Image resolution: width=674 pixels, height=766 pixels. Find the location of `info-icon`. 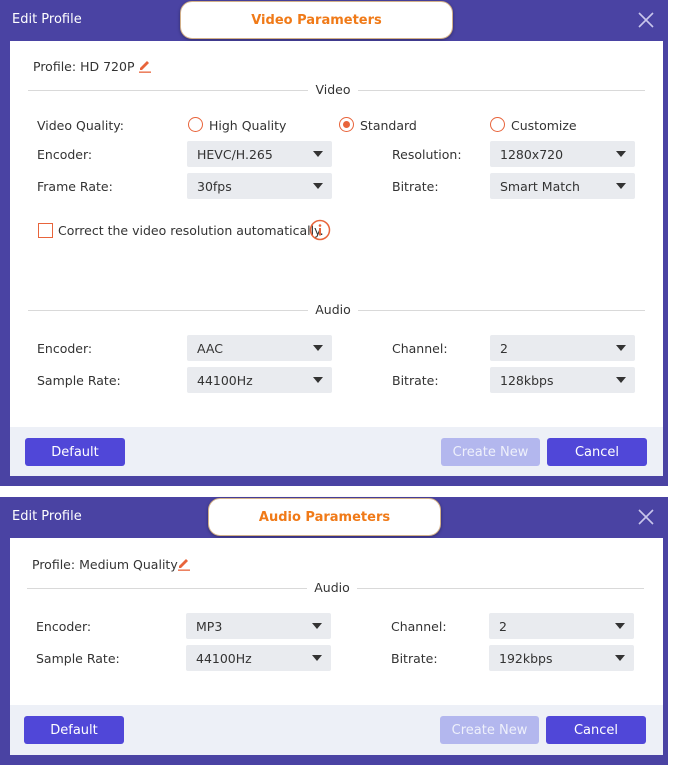

info-icon is located at coordinates (320, 230).